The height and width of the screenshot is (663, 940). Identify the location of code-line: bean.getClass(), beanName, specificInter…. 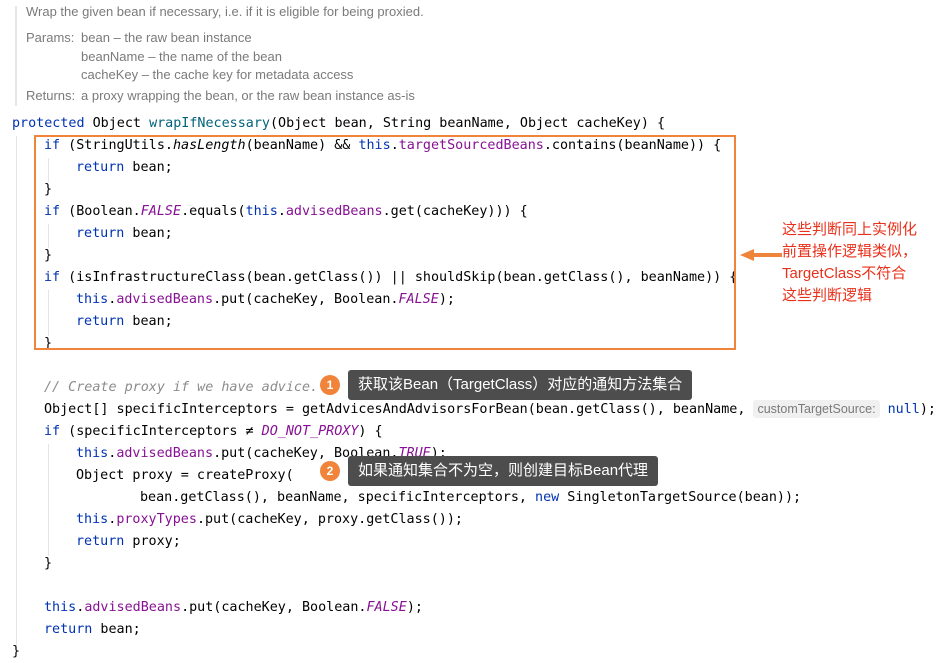
(471, 497).